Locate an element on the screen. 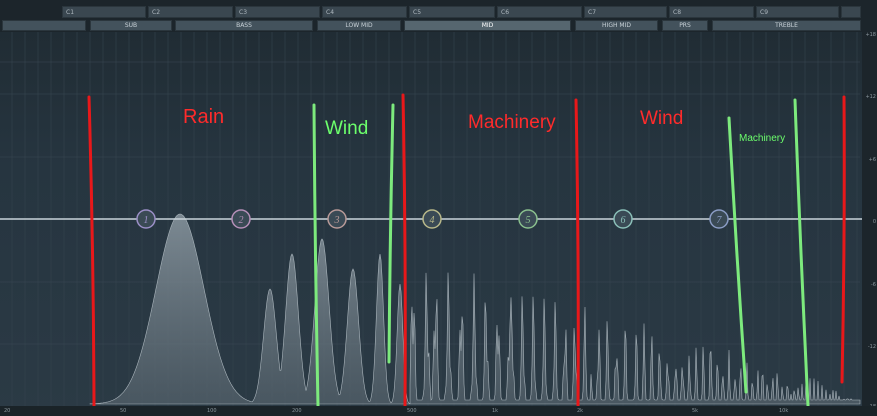 Image resolution: width=877 pixels, height=416 pixels. annotation-rain: Rain is located at coordinates (204, 117).